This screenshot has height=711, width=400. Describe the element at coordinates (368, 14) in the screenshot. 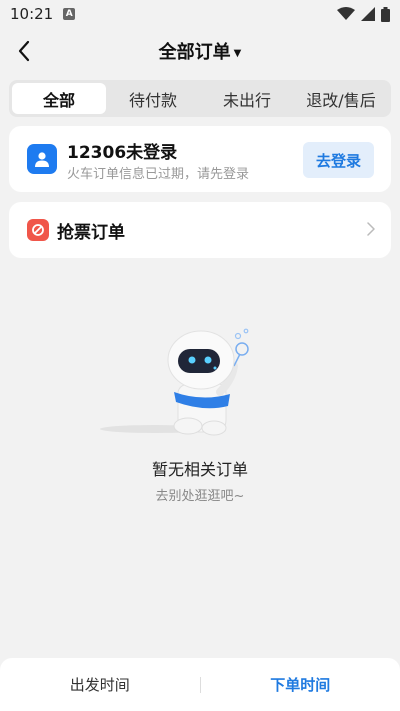

I see `signal-icon` at that location.